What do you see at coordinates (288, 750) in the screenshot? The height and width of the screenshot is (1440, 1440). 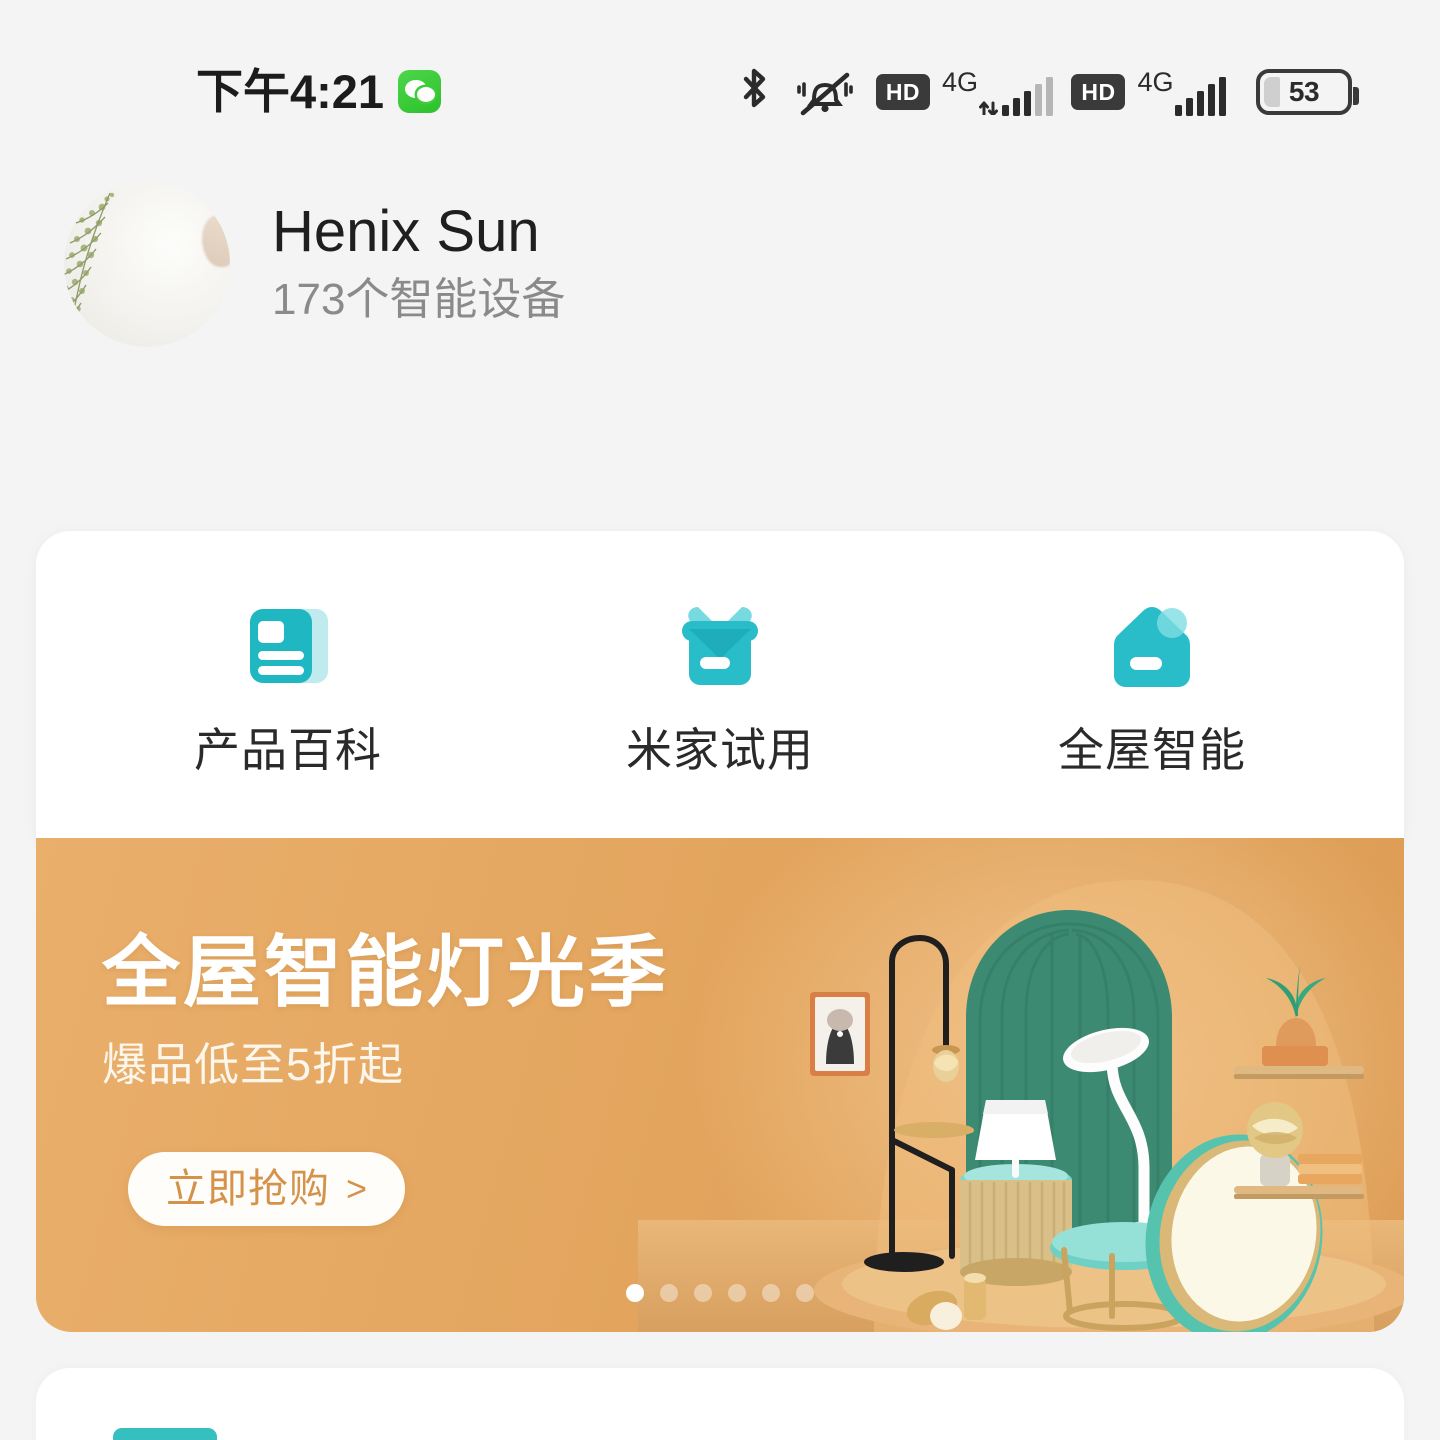 I see `quick-action-label: 产品百科` at bounding box center [288, 750].